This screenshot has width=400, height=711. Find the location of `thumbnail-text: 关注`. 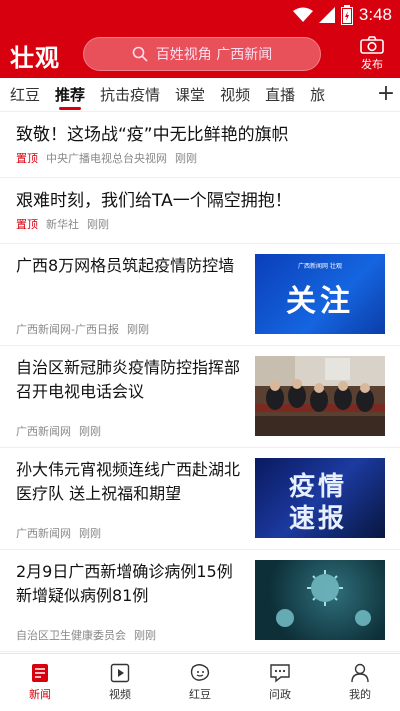

thumbnail-text: 关注 is located at coordinates (320, 301).